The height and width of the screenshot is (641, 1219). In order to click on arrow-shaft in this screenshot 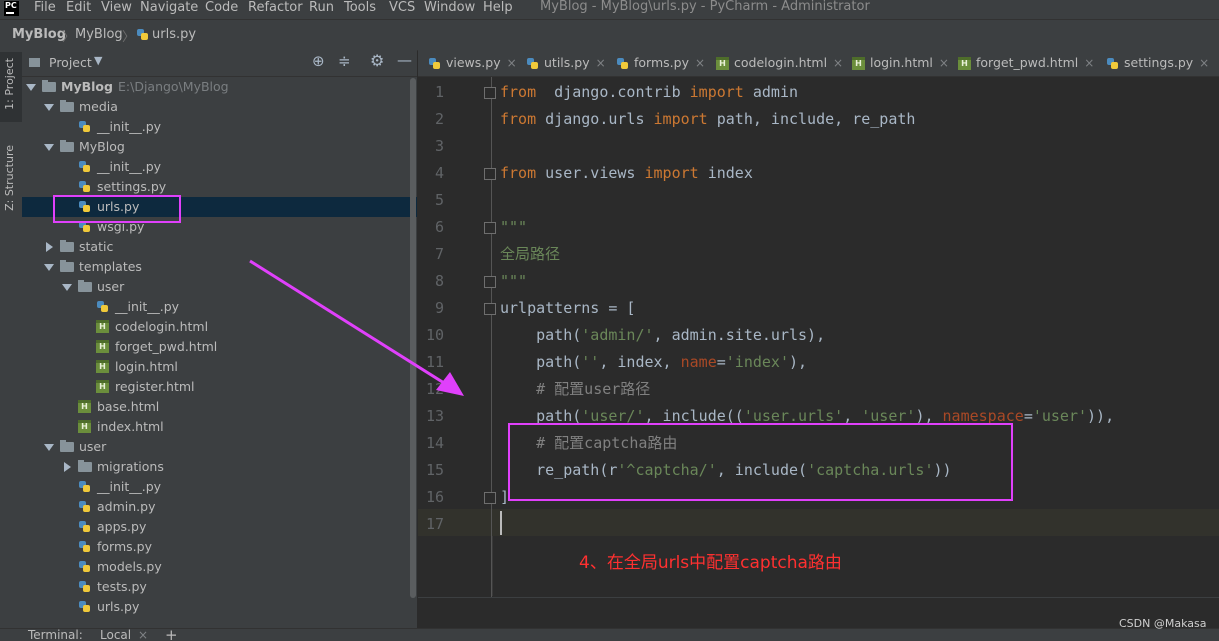, I will do `click(351, 324)`.